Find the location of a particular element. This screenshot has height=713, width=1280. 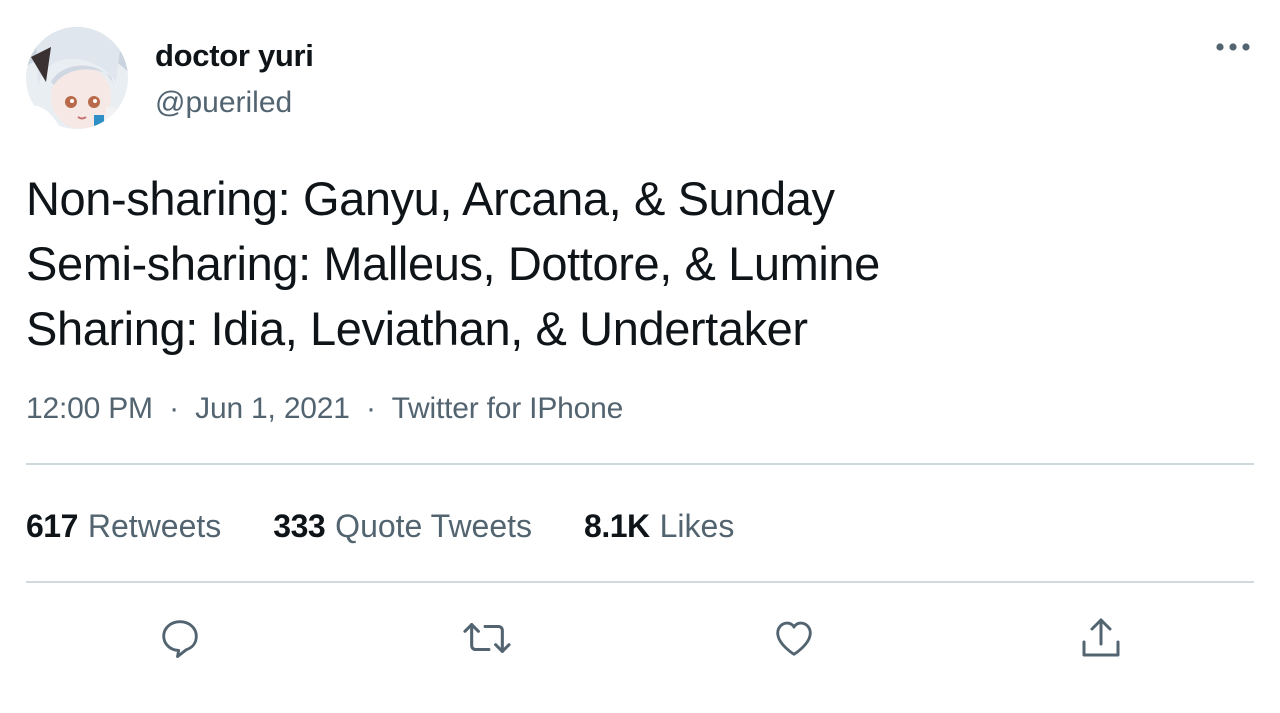

likes-stat: 8.1K Likes is located at coordinates (659, 526).